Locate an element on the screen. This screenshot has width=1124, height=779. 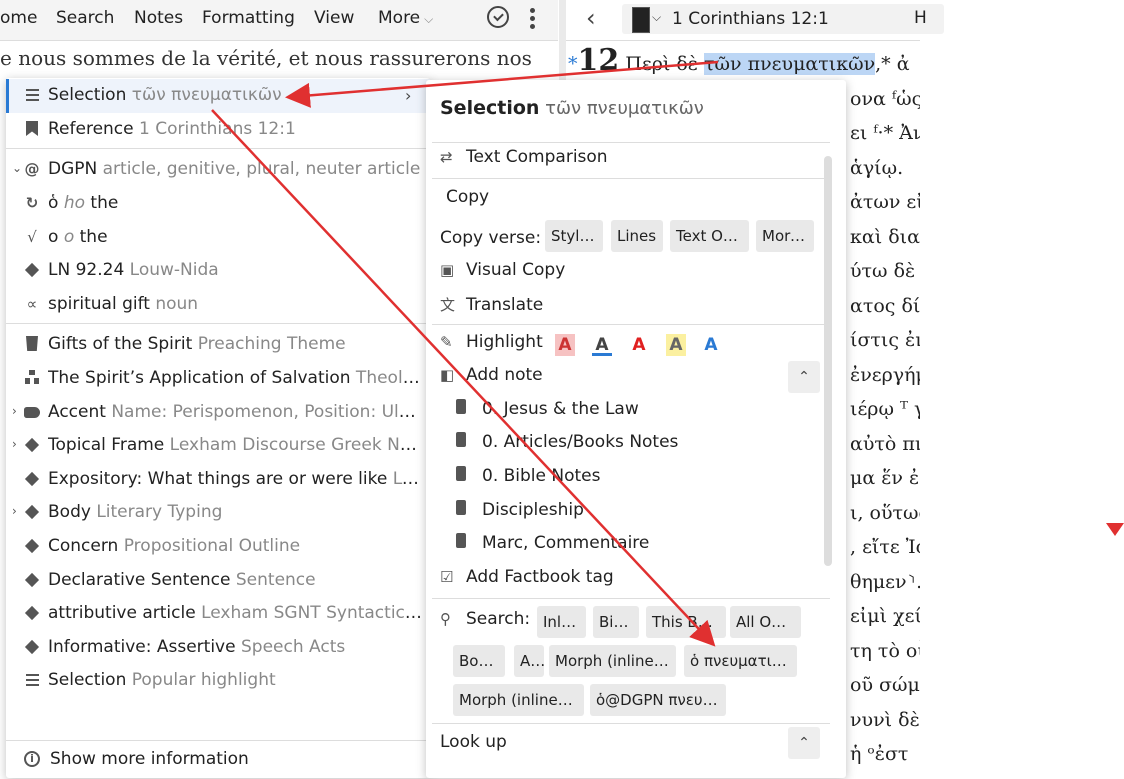
context-menu-item: Declarative Sentence Sentence is located at coordinates (218, 581).